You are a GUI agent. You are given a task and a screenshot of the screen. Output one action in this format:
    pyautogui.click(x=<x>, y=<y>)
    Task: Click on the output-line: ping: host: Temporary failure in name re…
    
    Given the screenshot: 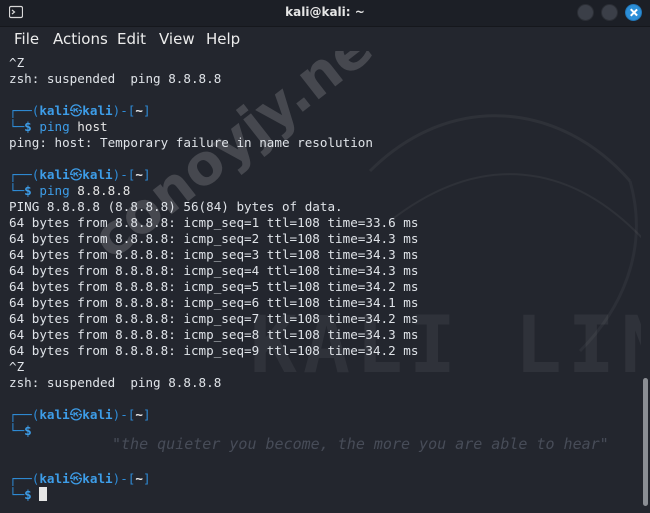 What is the action you would take?
    pyautogui.click(x=191, y=142)
    